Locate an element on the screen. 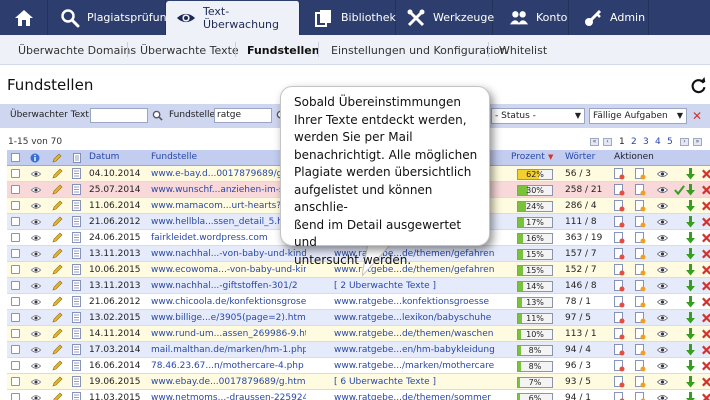 This screenshot has height=400, width=710. last-page-icon: » is located at coordinates (697, 142).